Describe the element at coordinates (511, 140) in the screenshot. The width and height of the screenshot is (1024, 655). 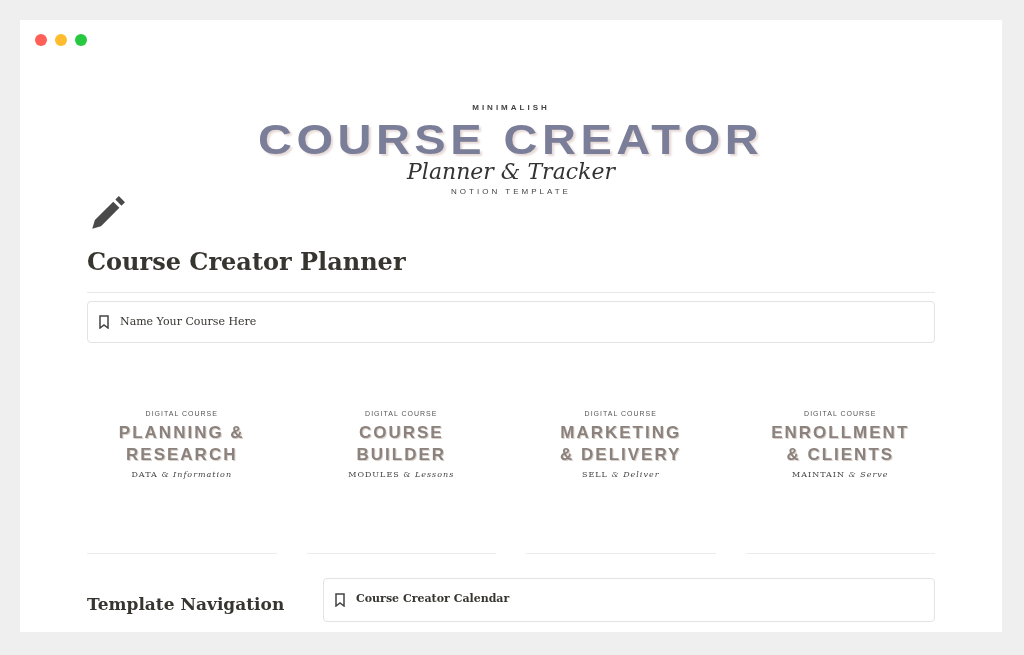
I see `cover-title: COURSE CREATOR` at that location.